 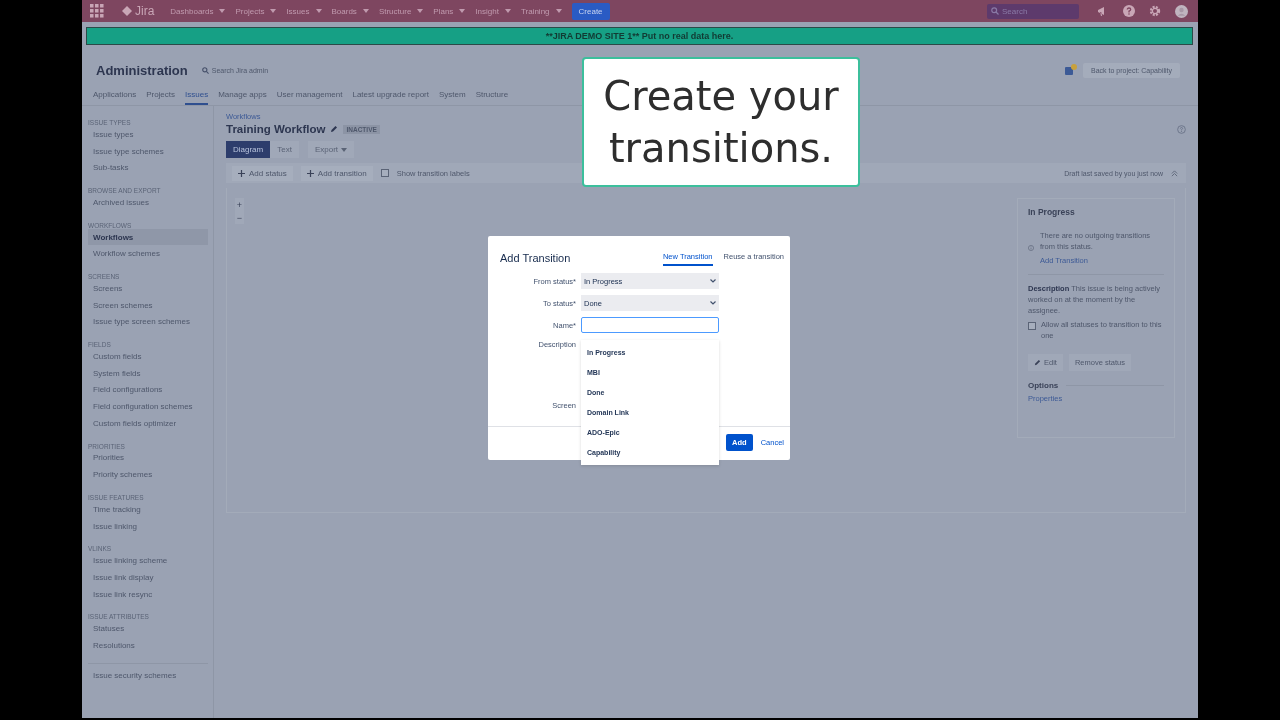 I want to click on sidebar-item: Priorities, so click(x=148, y=458).